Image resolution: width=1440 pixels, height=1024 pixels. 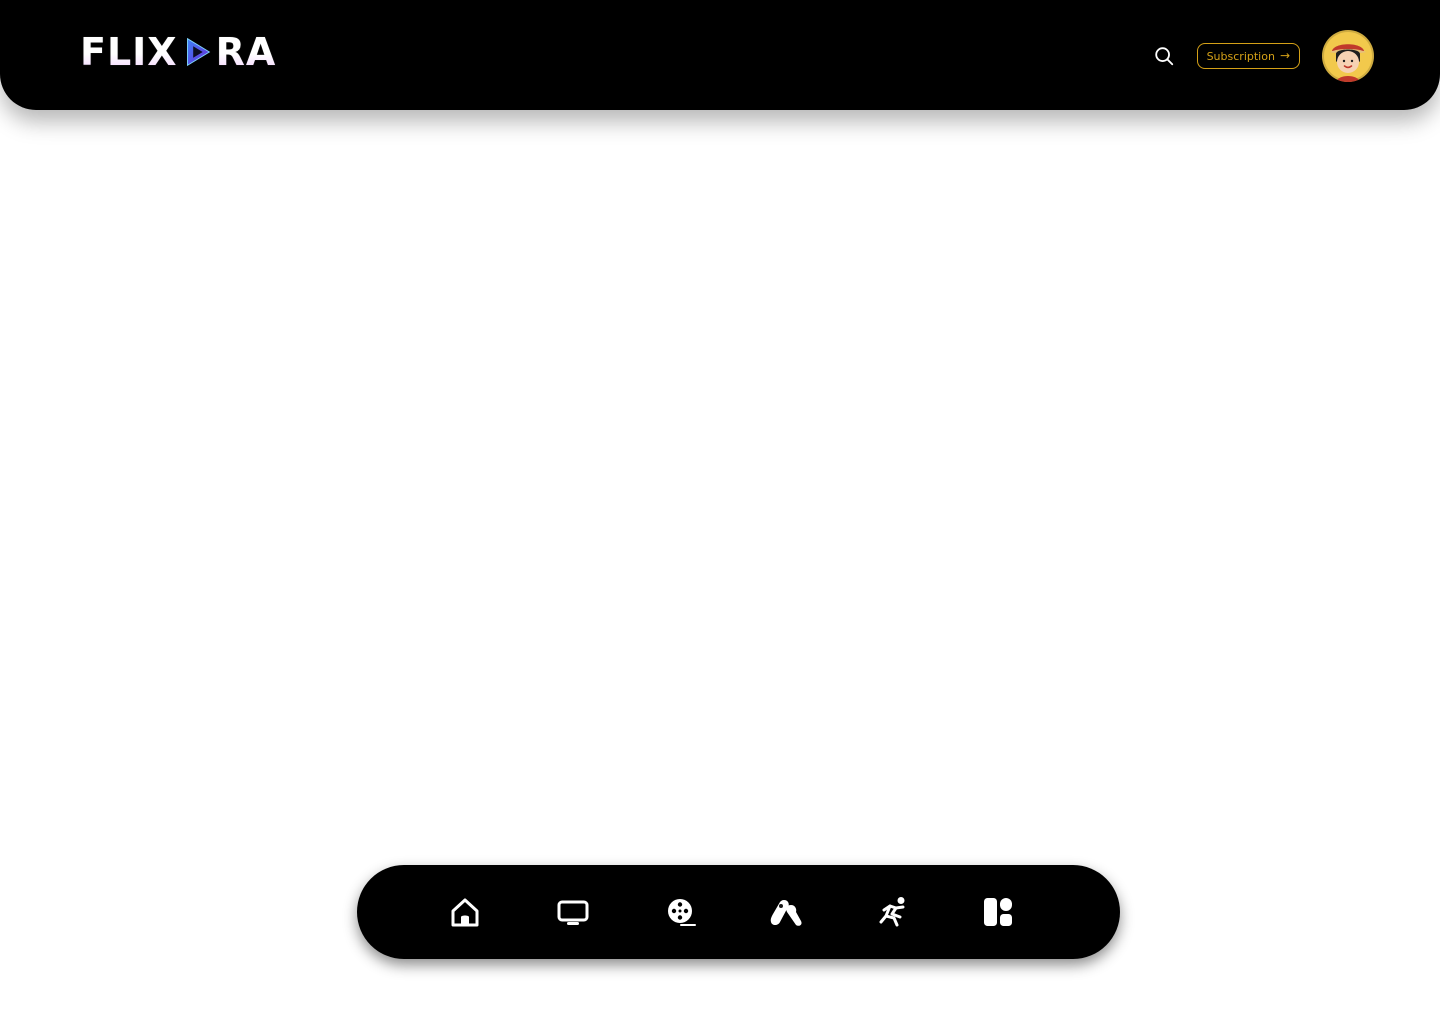 I want to click on search-button, so click(x=1164, y=56).